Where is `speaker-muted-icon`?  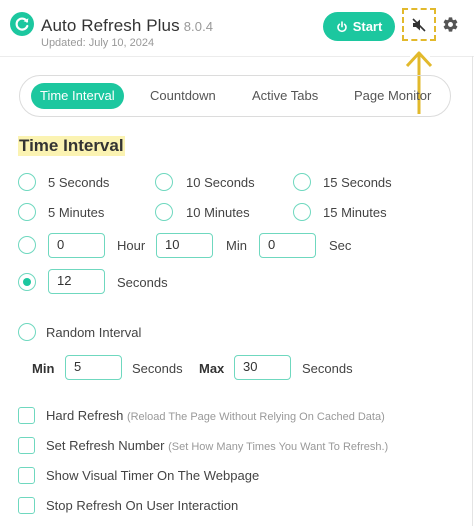 speaker-muted-icon is located at coordinates (419, 24).